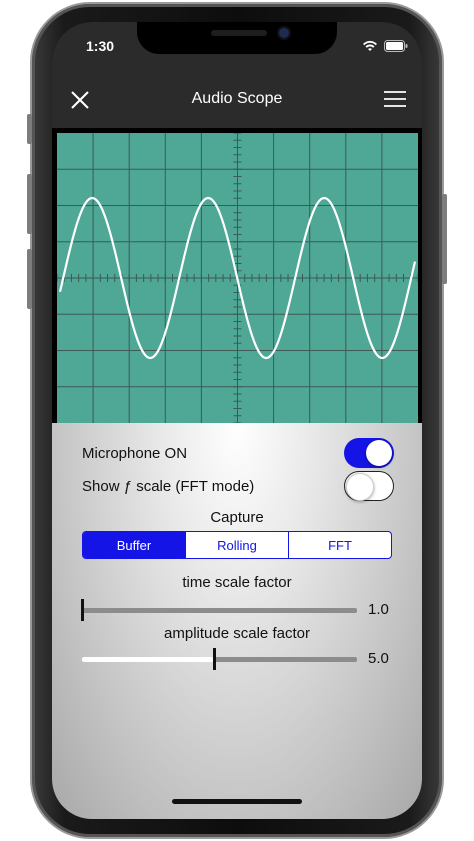 The width and height of the screenshot is (474, 841). Describe the element at coordinates (237, 517) in the screenshot. I see `capture-label: Capture` at that location.